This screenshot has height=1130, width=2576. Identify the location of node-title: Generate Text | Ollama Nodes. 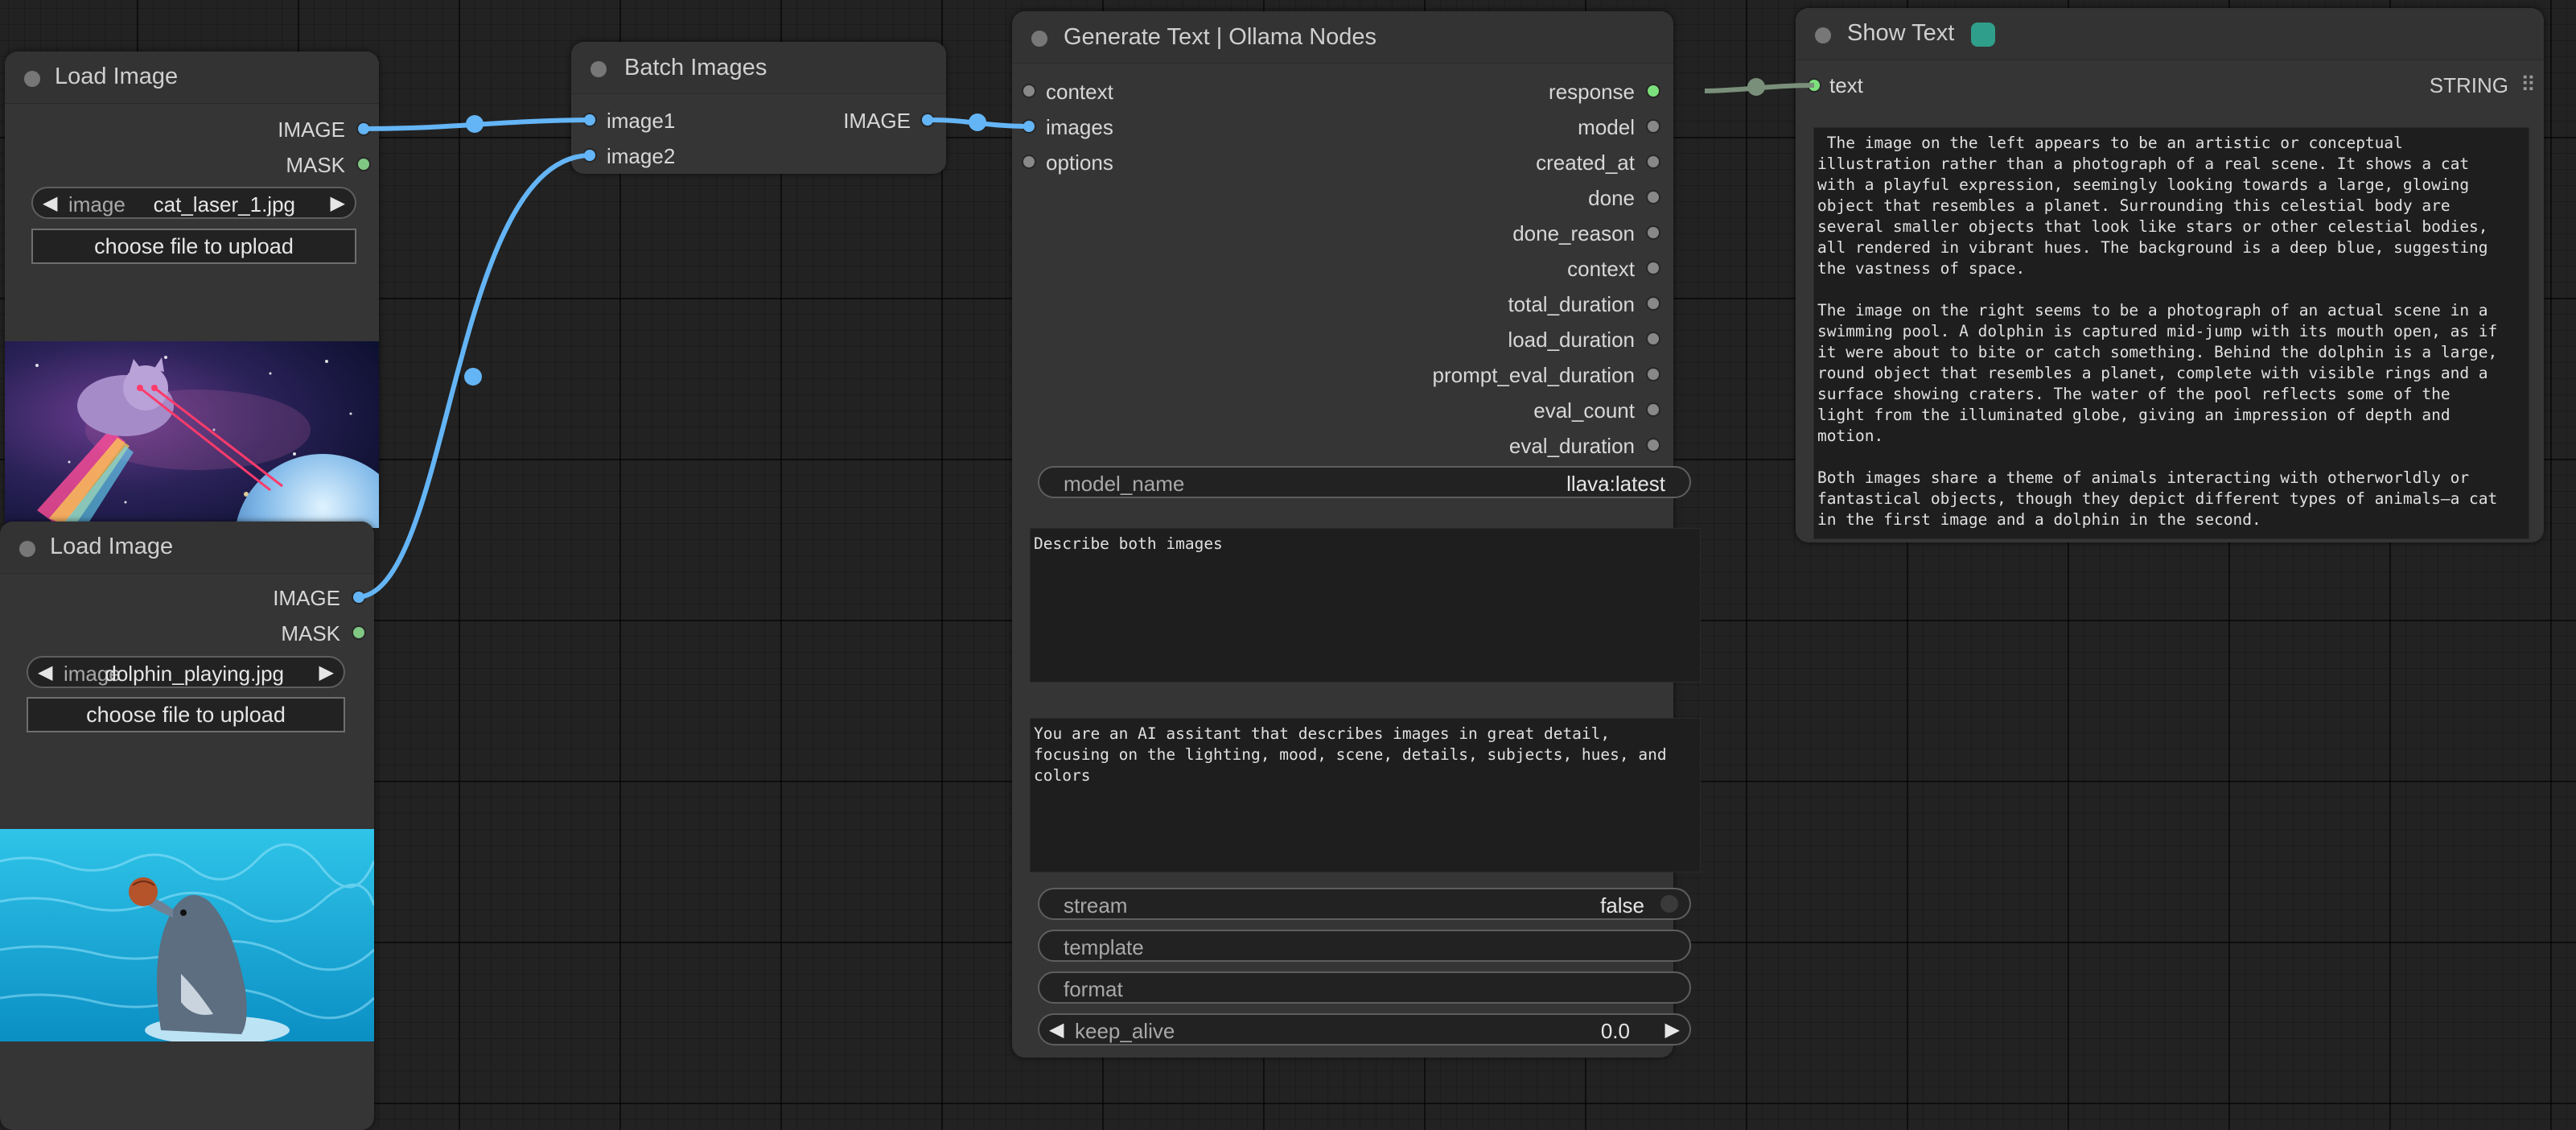
(1220, 37).